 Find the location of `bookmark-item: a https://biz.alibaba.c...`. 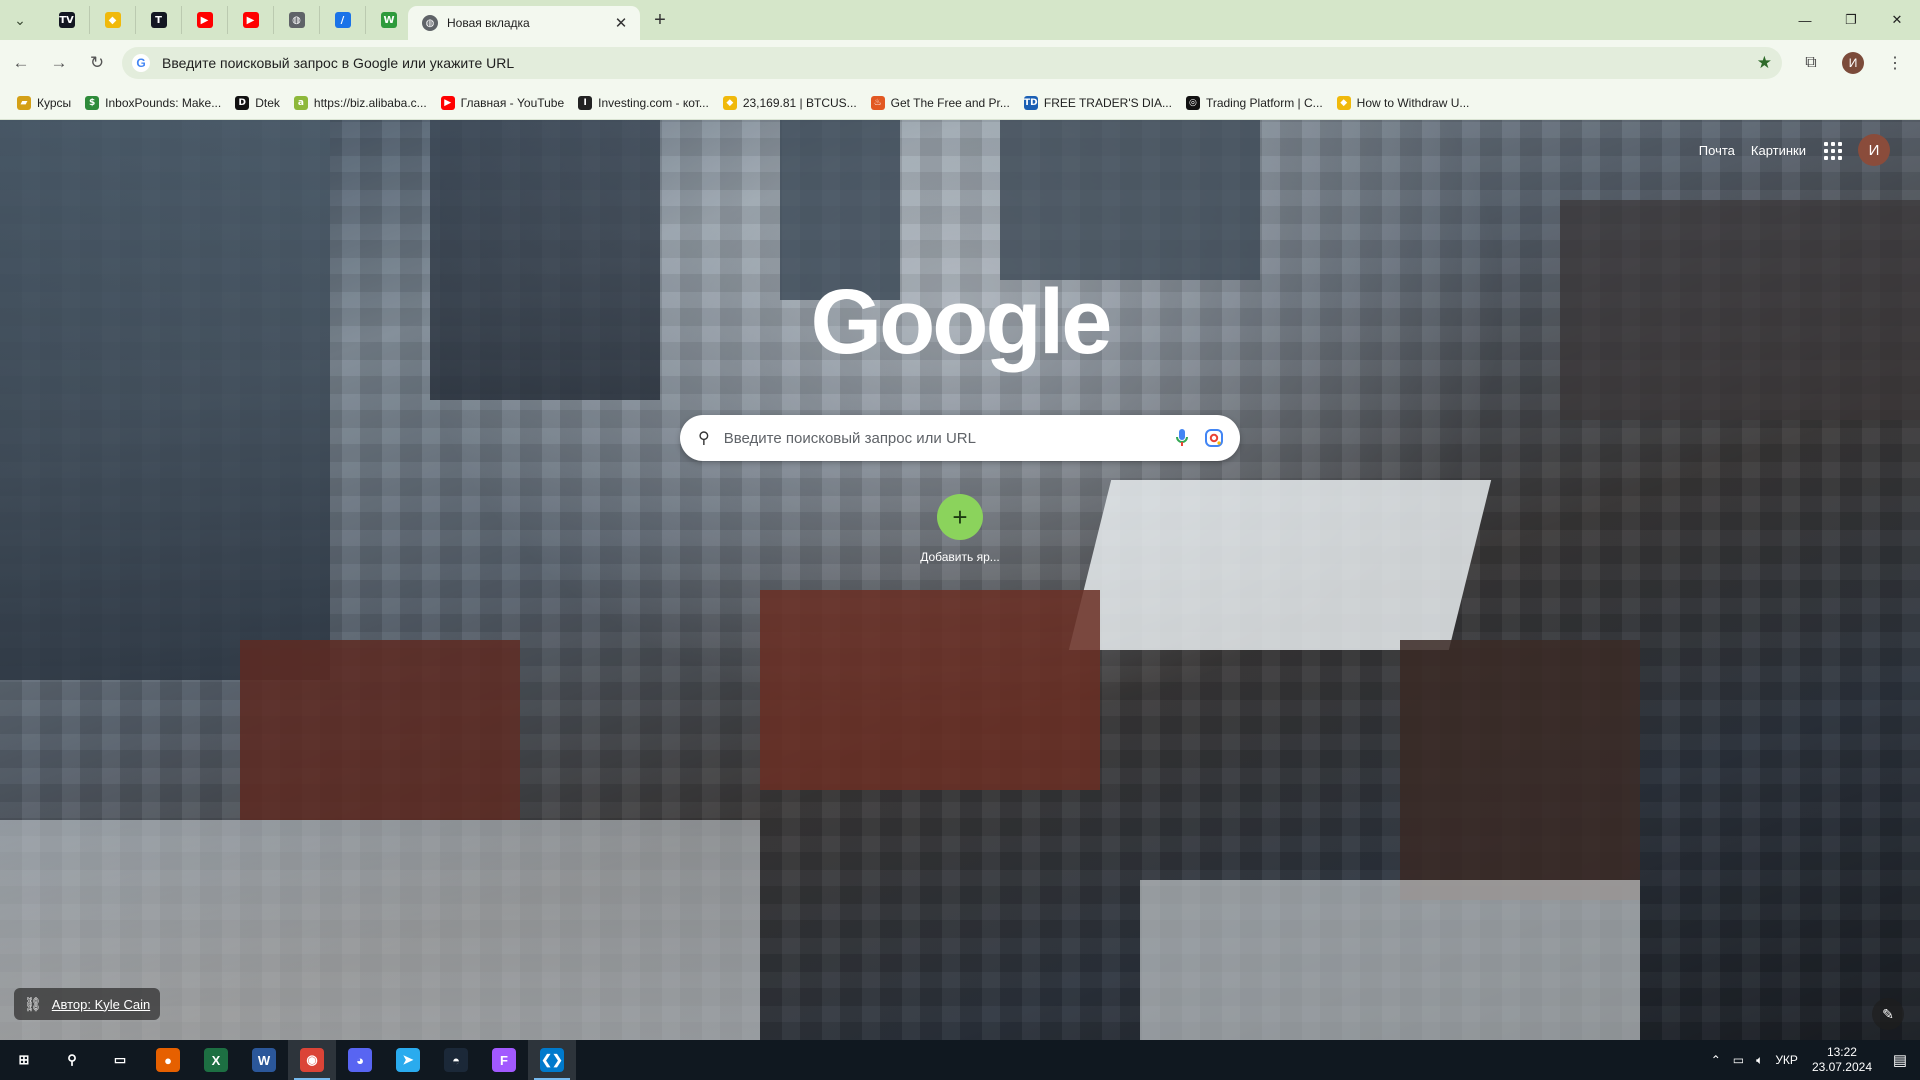

bookmark-item: a https://biz.alibaba.c... is located at coordinates (360, 103).